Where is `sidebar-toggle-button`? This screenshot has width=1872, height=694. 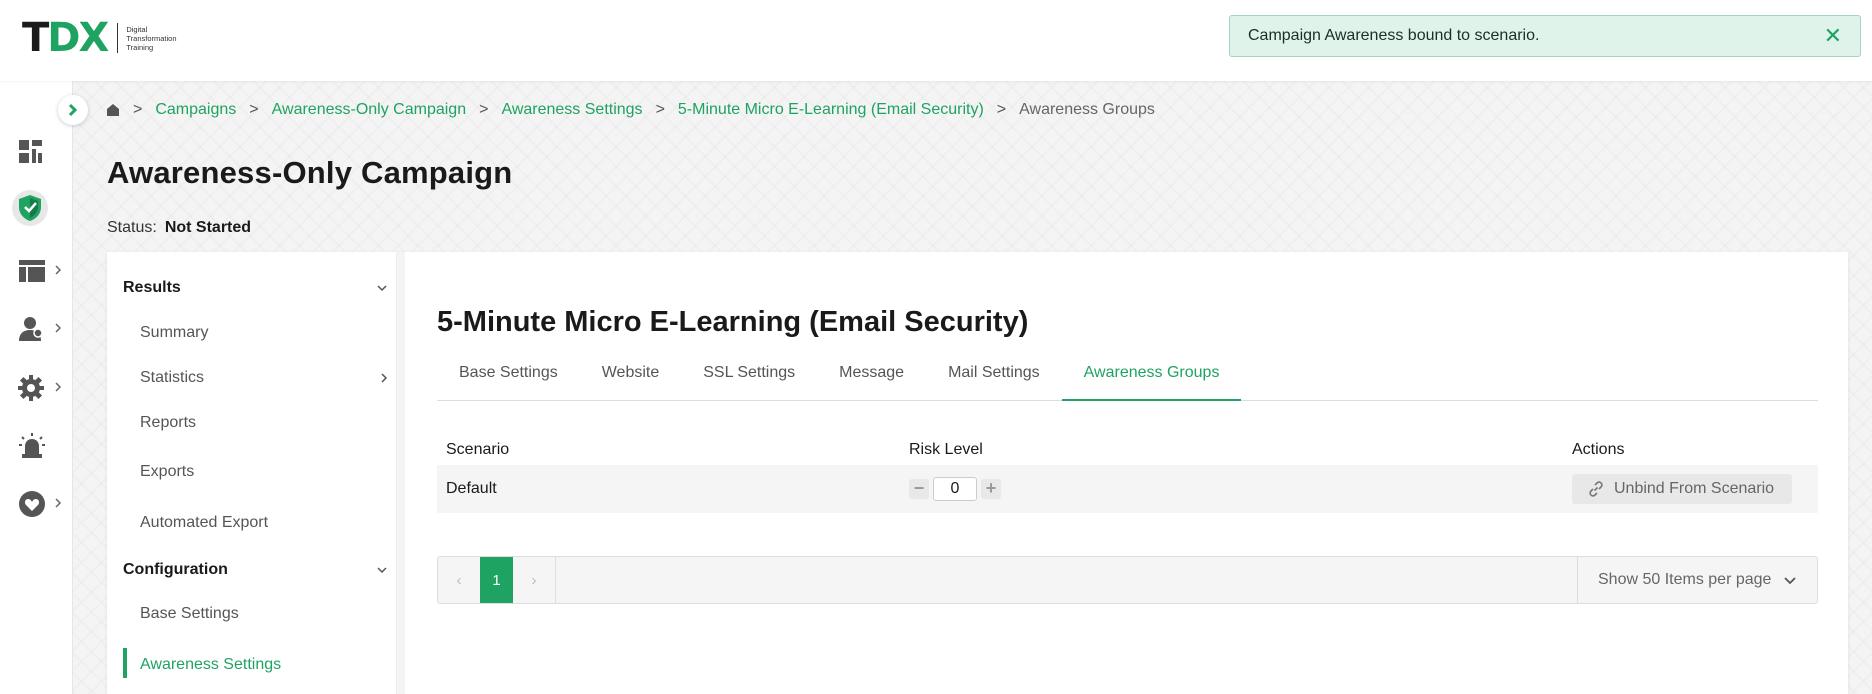
sidebar-toggle-button is located at coordinates (73, 110).